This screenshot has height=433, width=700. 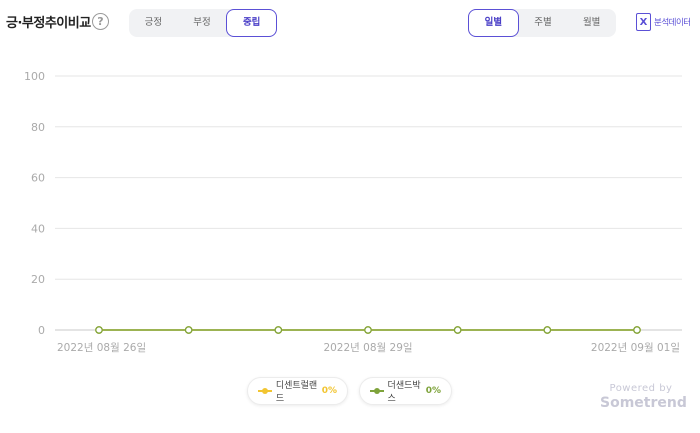 I want to click on sometrend-watermark: Powered by Sometrend, so click(x=643, y=397).